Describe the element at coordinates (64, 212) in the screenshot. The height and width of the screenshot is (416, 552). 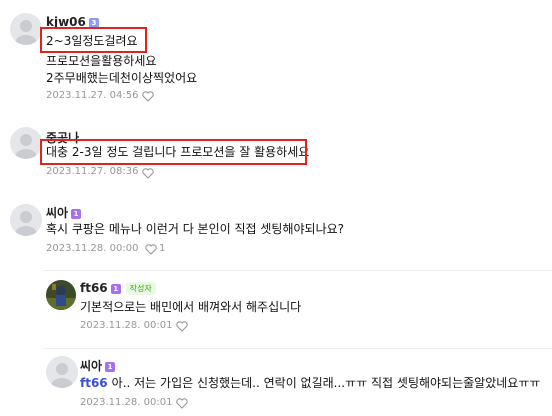
I see `comment-author: 씨아 1` at that location.